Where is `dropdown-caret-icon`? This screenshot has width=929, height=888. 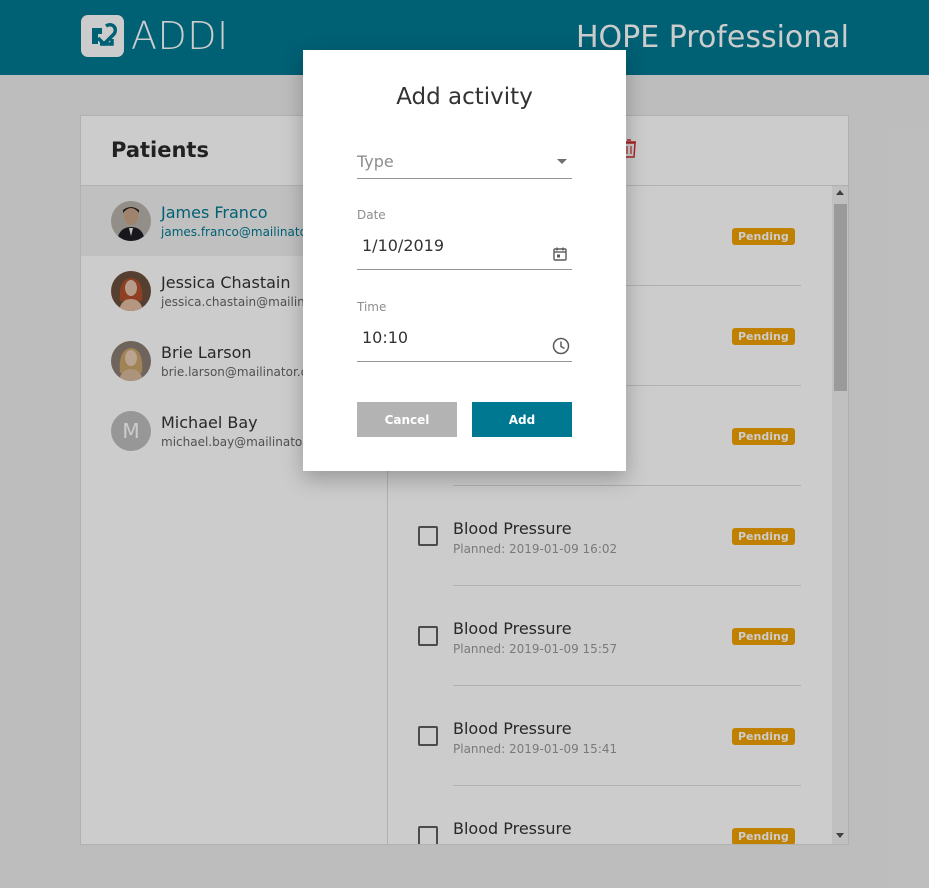 dropdown-caret-icon is located at coordinates (562, 161).